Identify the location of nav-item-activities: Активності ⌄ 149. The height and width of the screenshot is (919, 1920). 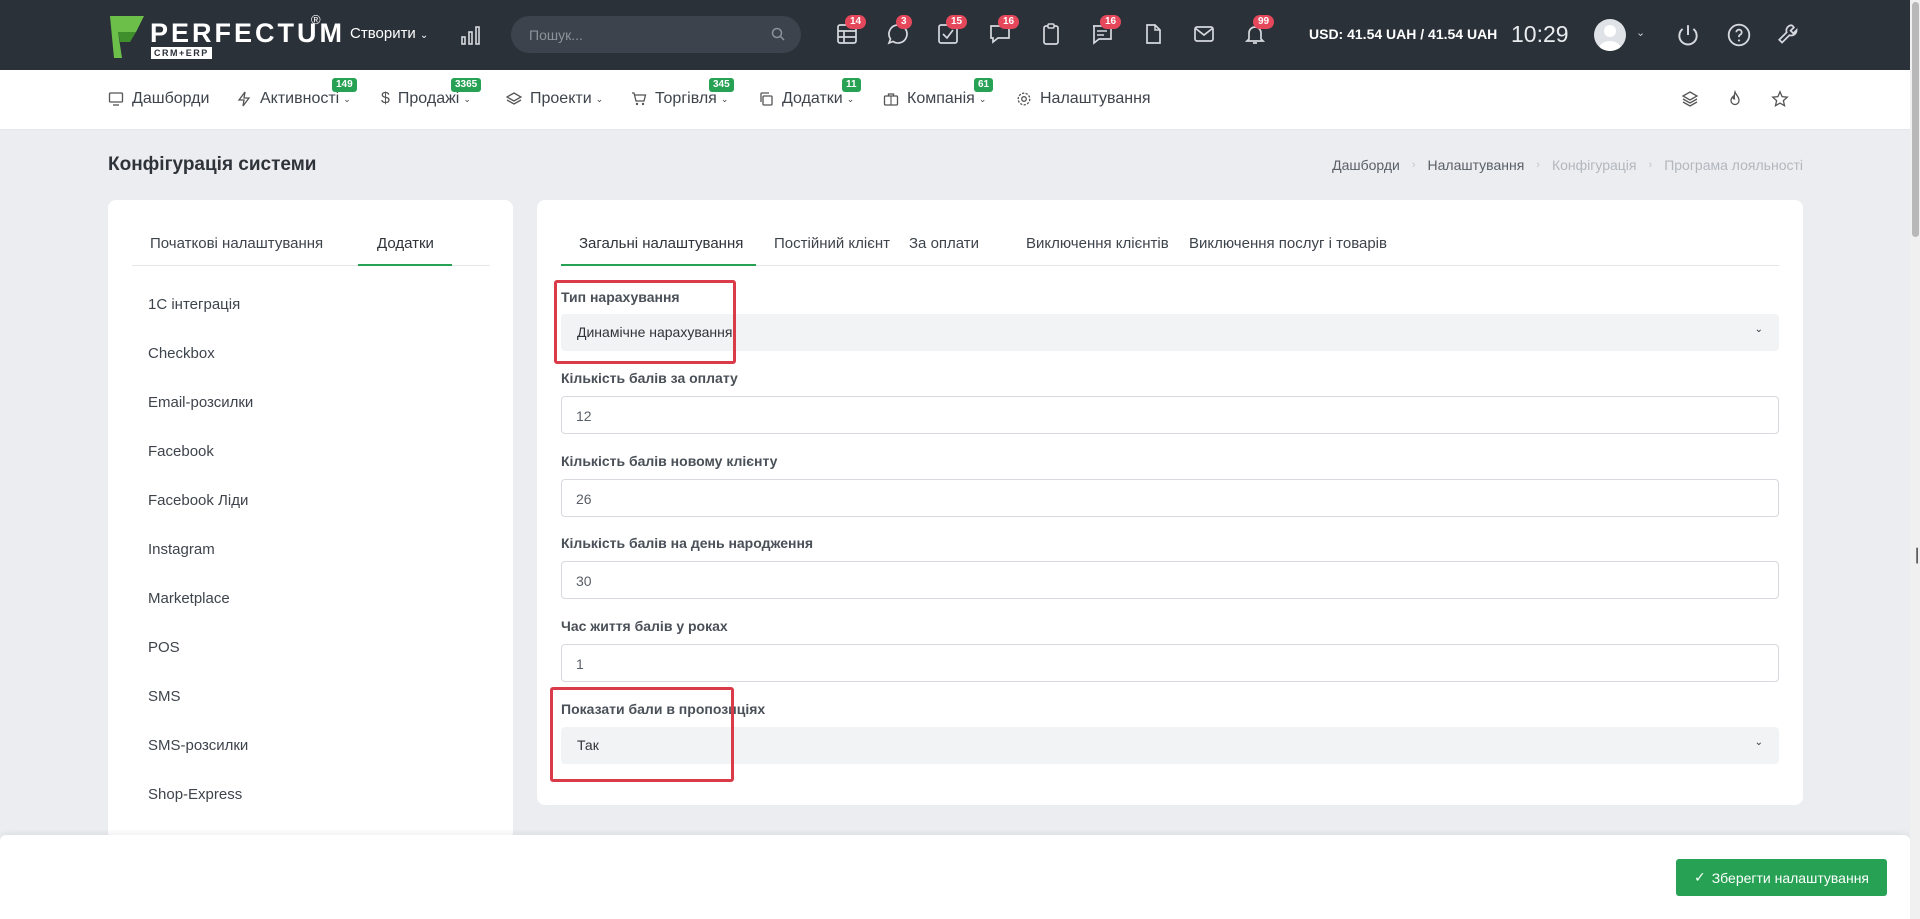
(296, 93).